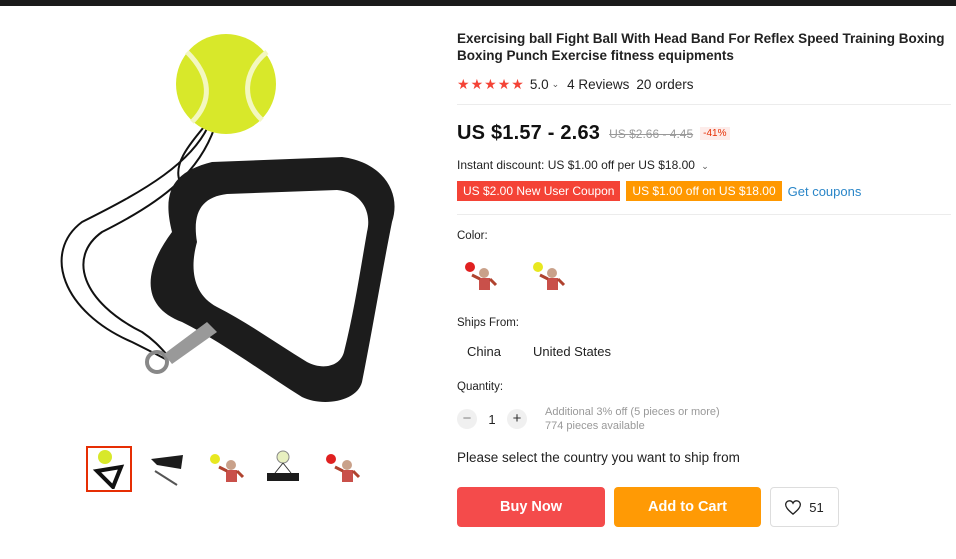 The width and height of the screenshot is (956, 559). Describe the element at coordinates (595, 426) in the screenshot. I see `stock-available: 774 pieces available` at that location.